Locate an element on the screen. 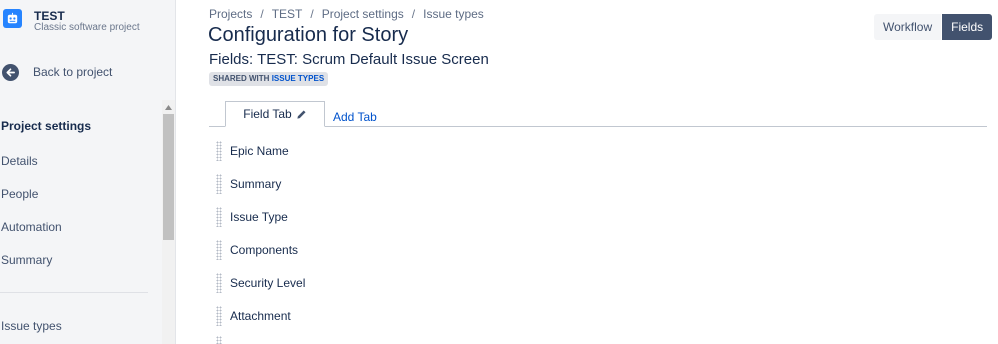 The height and width of the screenshot is (344, 998). project-type: Classic software project is located at coordinates (87, 27).